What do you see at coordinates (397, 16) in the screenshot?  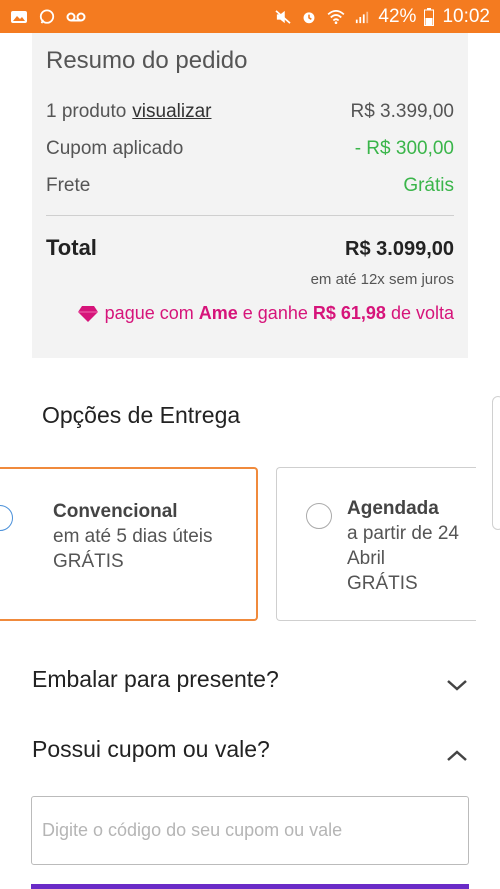 I see `battery-percent: 42%` at bounding box center [397, 16].